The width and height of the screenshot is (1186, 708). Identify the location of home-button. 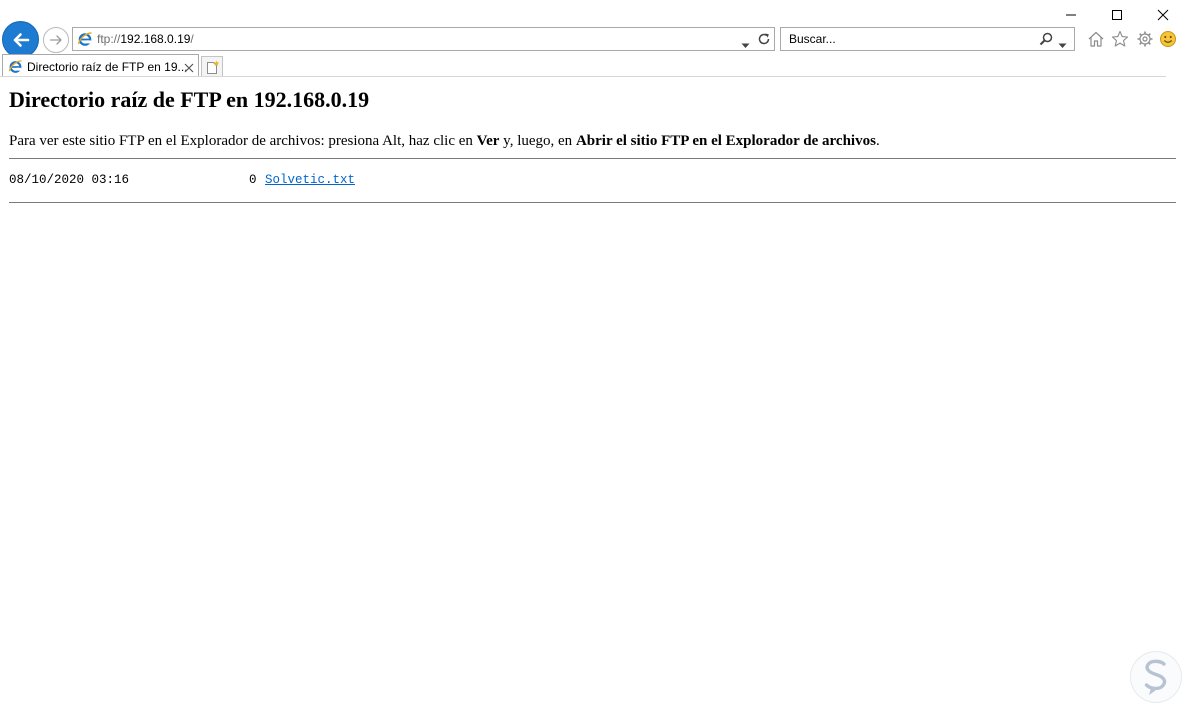
(1096, 39).